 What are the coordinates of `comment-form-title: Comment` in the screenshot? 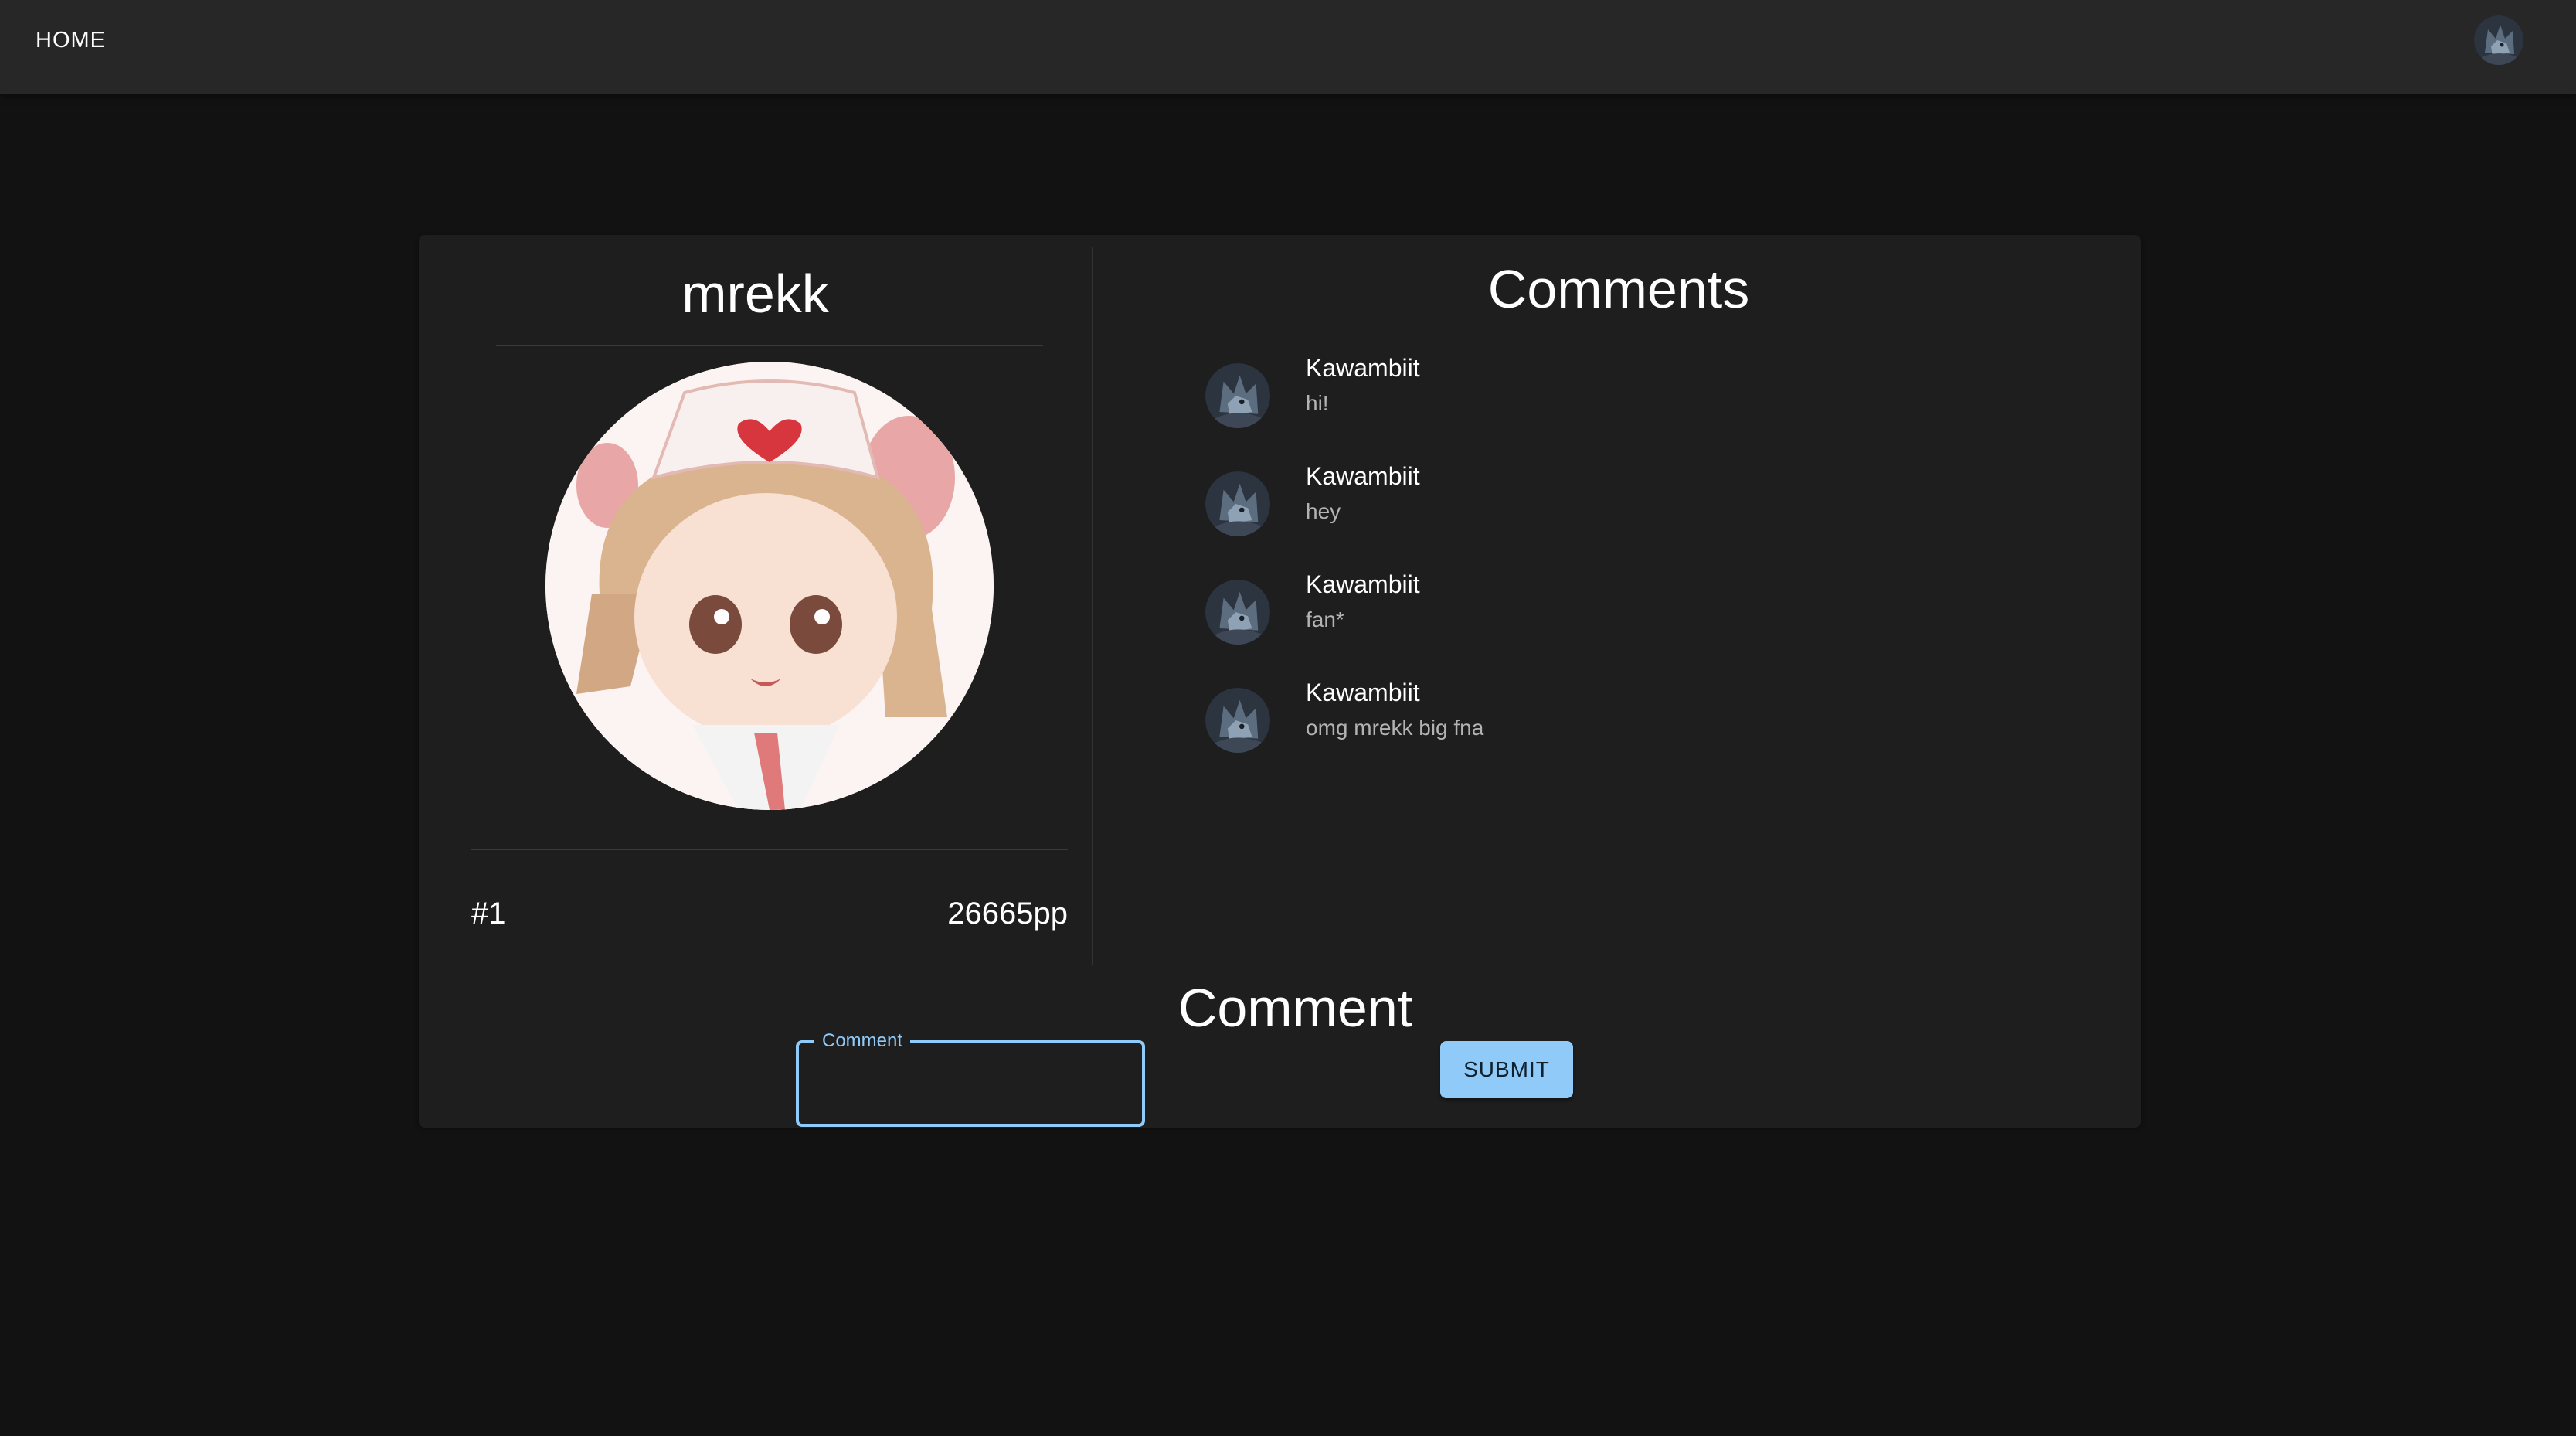 It's located at (1295, 1008).